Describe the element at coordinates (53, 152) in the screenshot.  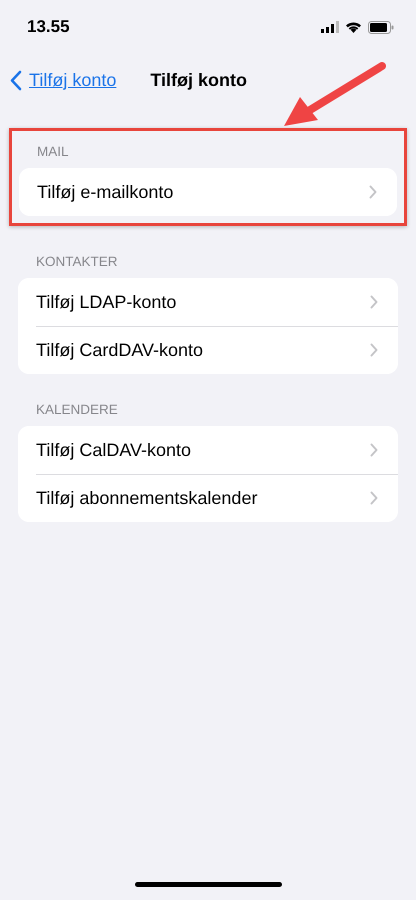
I see `section-header: MAIL` at that location.